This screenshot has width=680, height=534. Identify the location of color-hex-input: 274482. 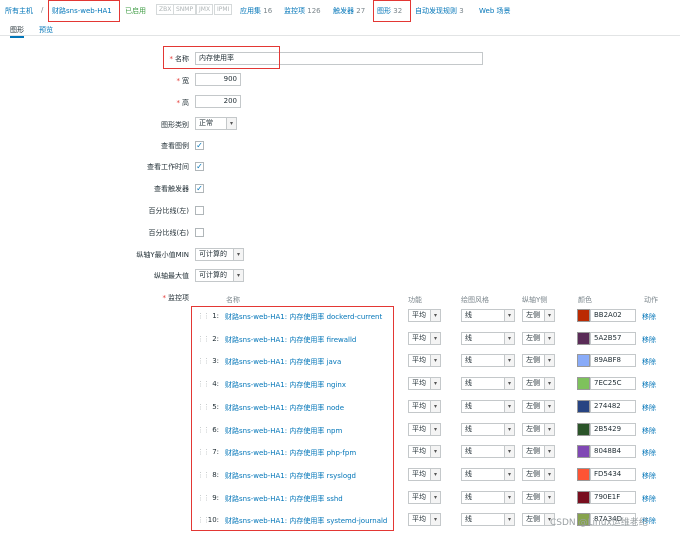
(613, 406).